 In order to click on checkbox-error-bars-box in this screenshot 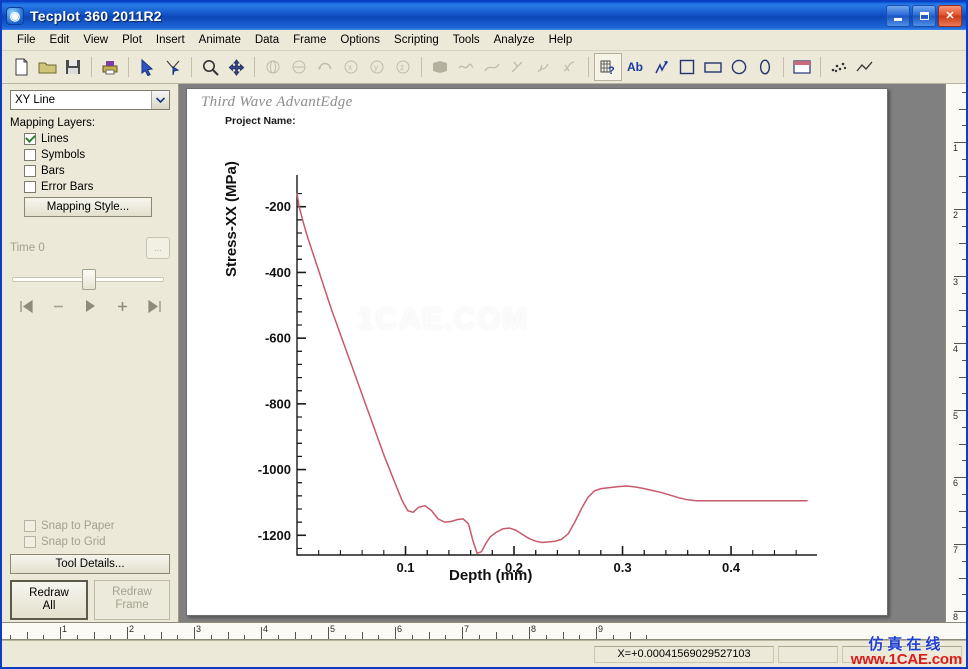, I will do `click(30, 187)`.